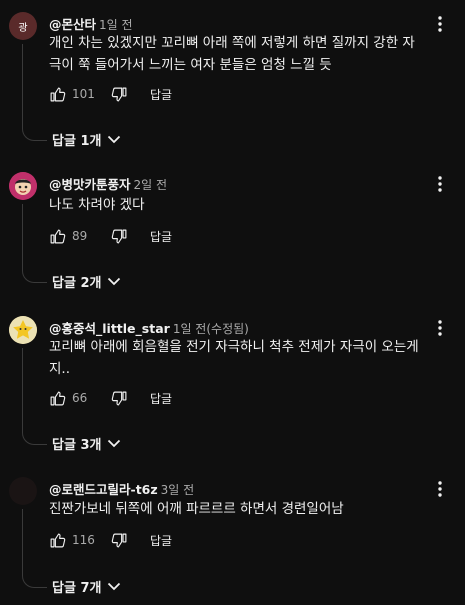  I want to click on avatar: 광, so click(23, 26).